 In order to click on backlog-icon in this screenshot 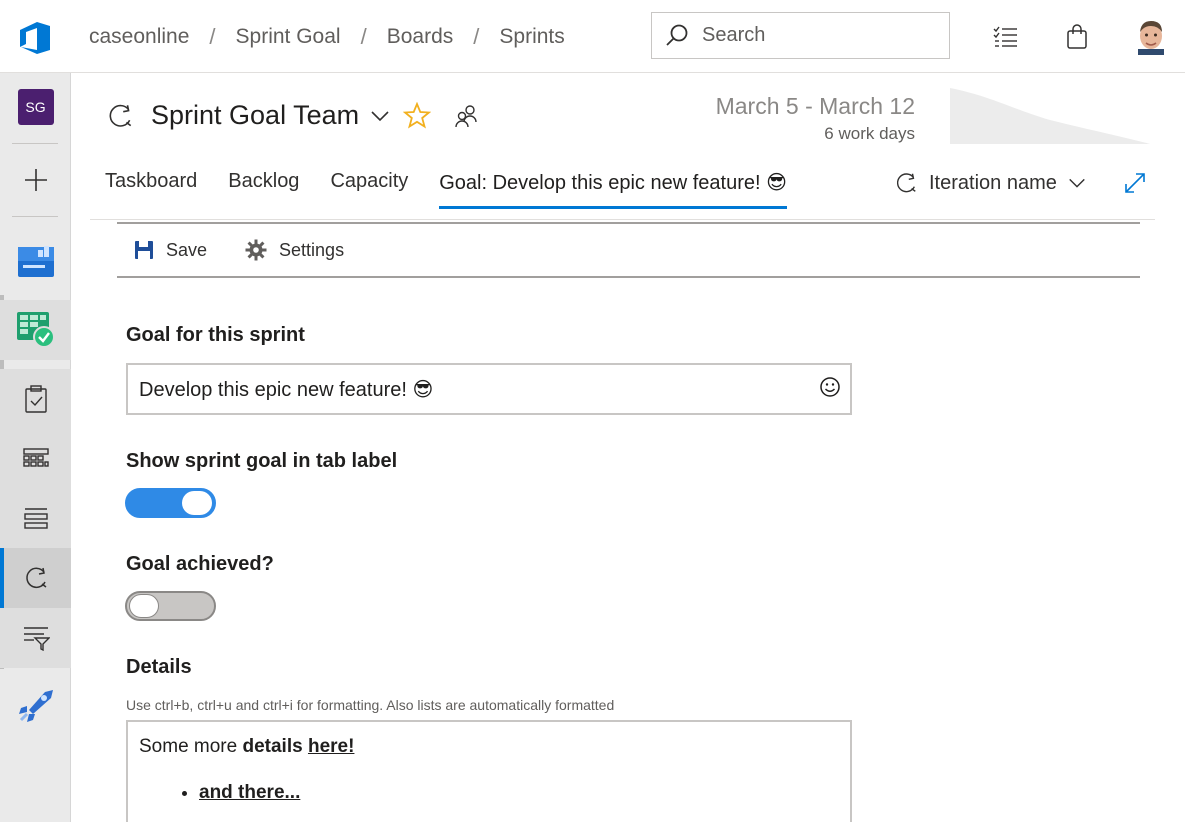, I will do `click(35, 518)`.